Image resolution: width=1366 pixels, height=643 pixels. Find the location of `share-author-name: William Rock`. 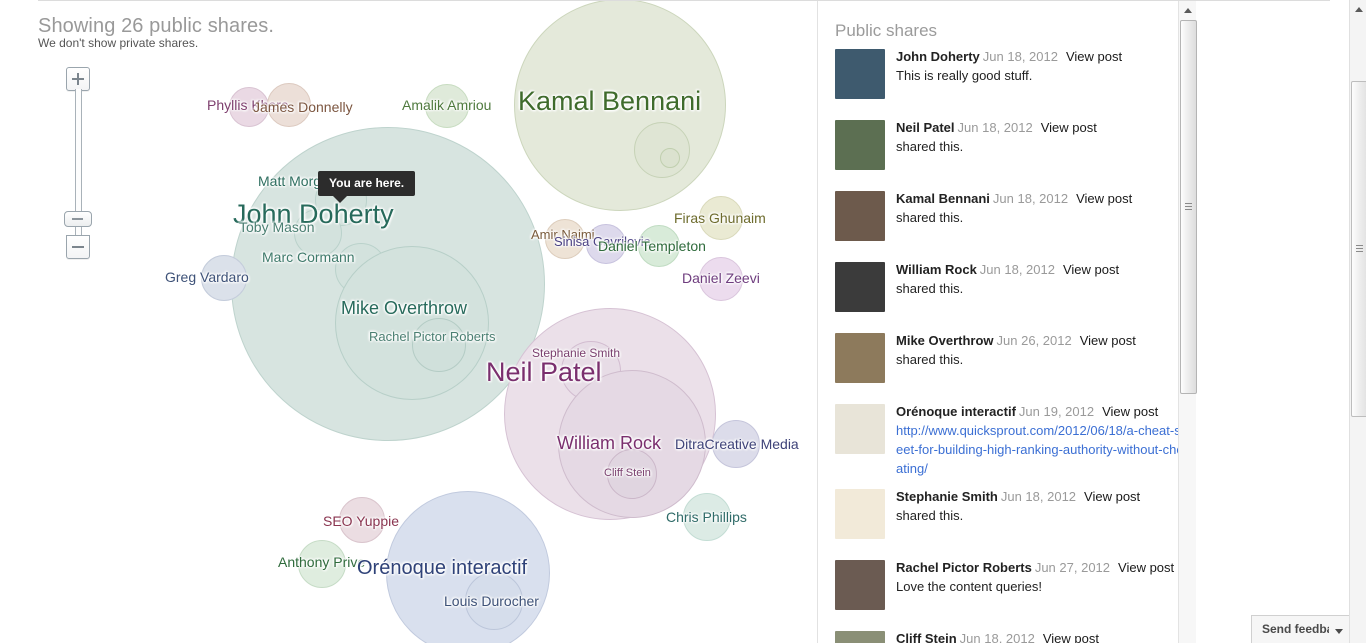

share-author-name: William Rock is located at coordinates (936, 269).